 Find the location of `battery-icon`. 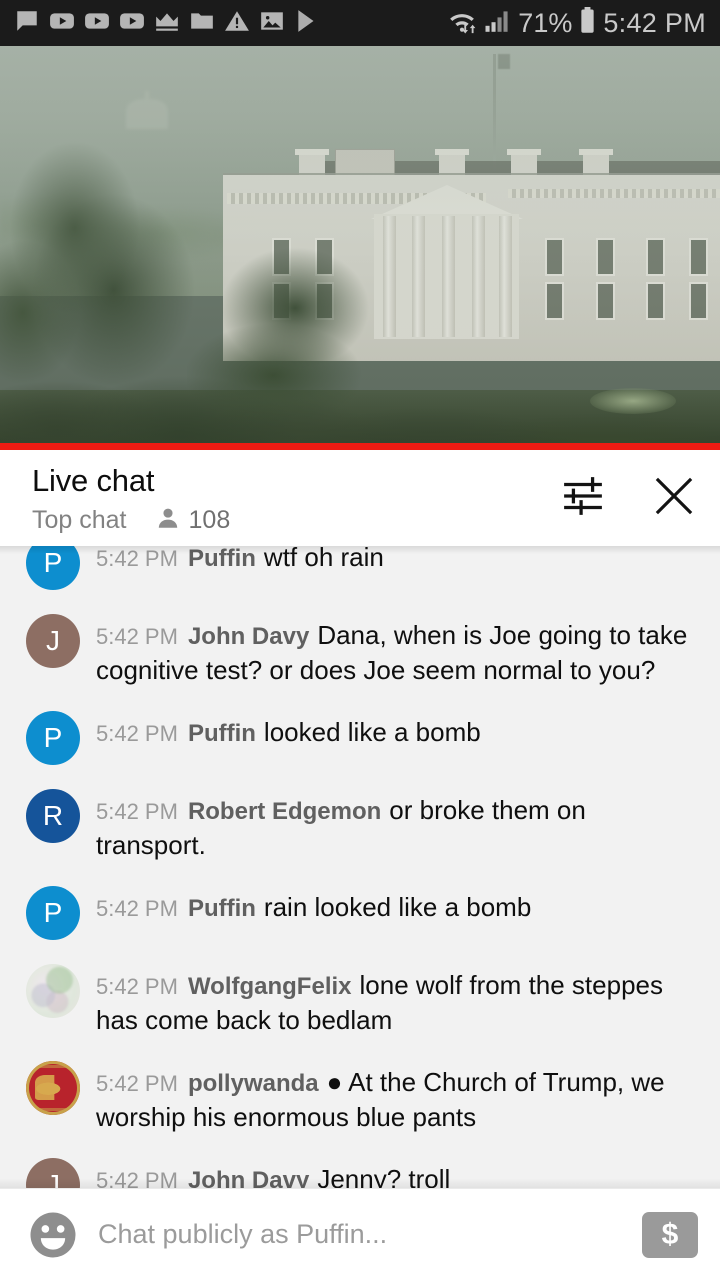

battery-icon is located at coordinates (587, 23).